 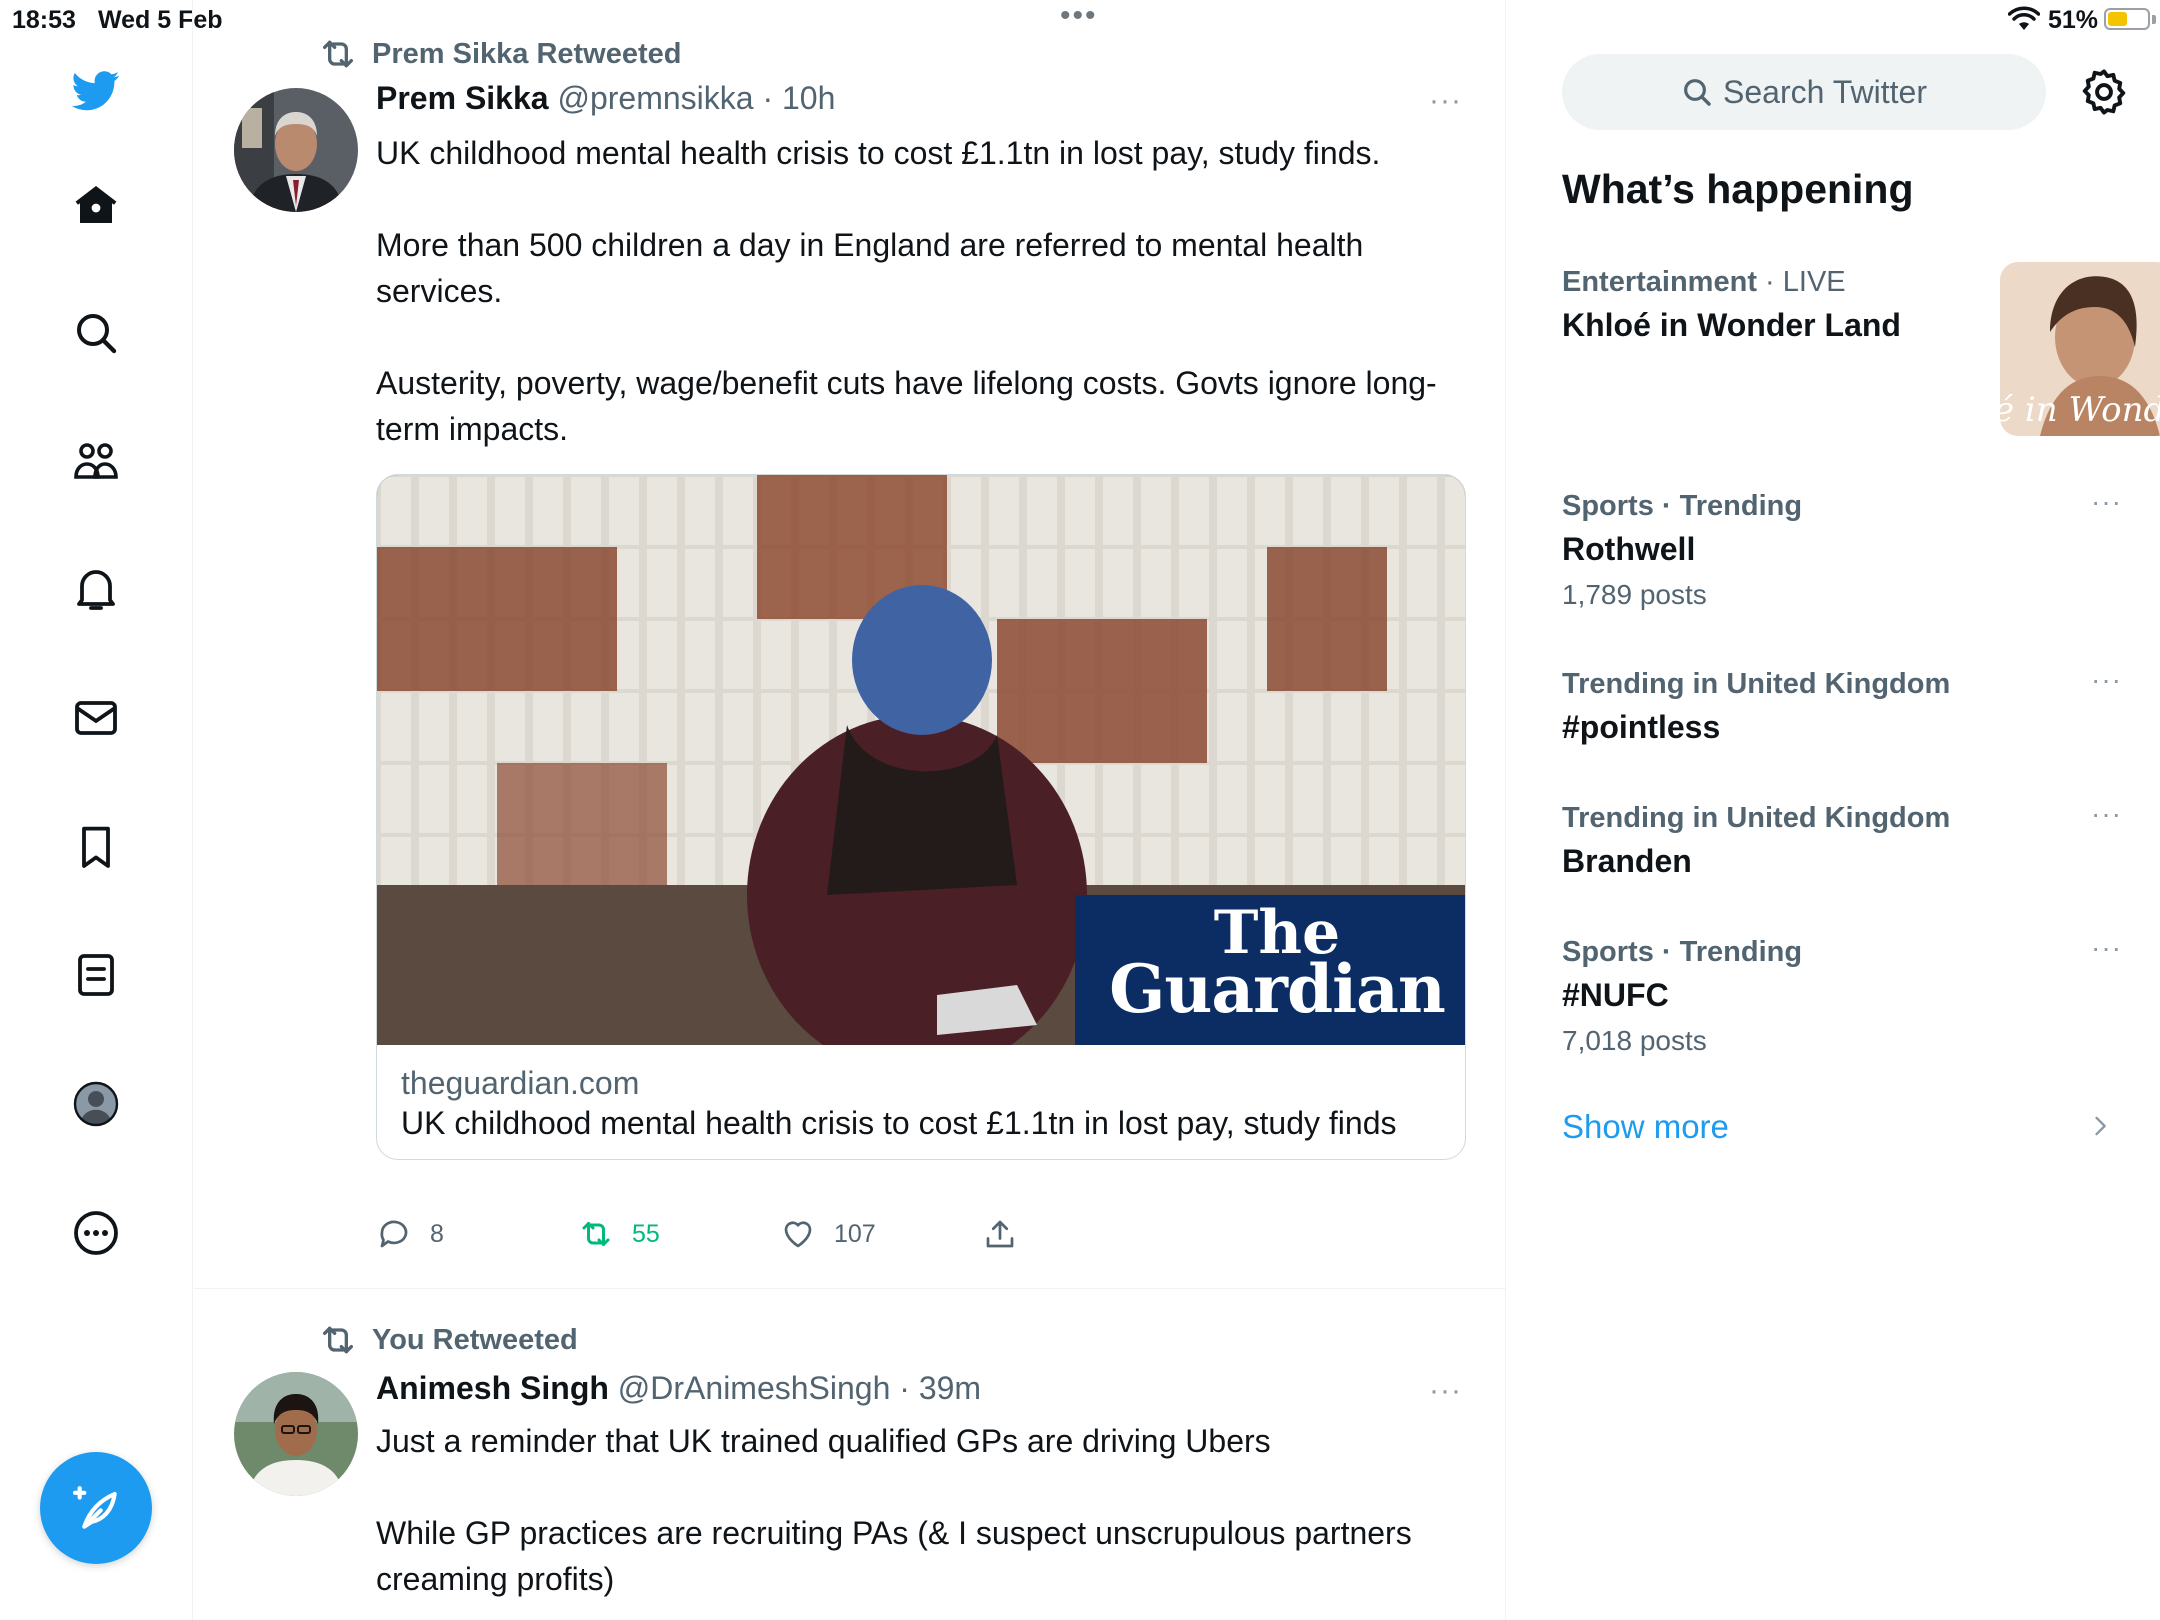 I want to click on search-placeholder: Search Twitter, so click(x=1825, y=91).